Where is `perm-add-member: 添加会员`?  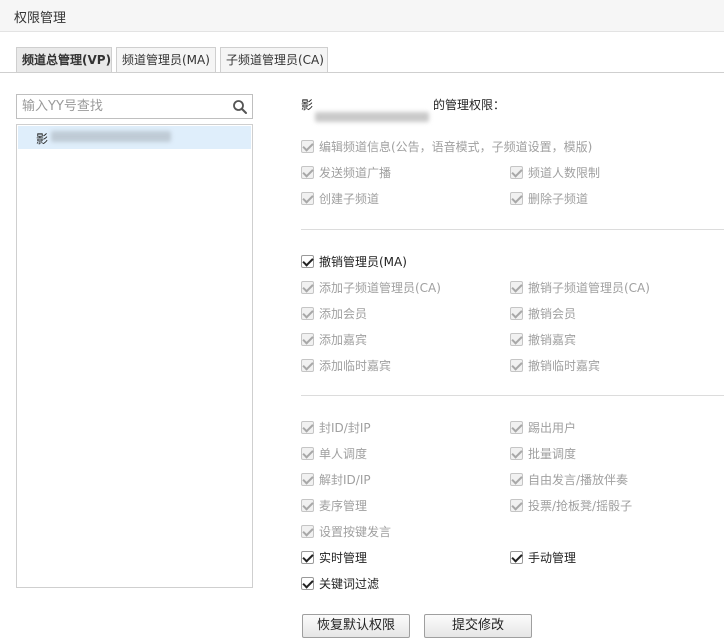 perm-add-member: 添加会员 is located at coordinates (334, 313).